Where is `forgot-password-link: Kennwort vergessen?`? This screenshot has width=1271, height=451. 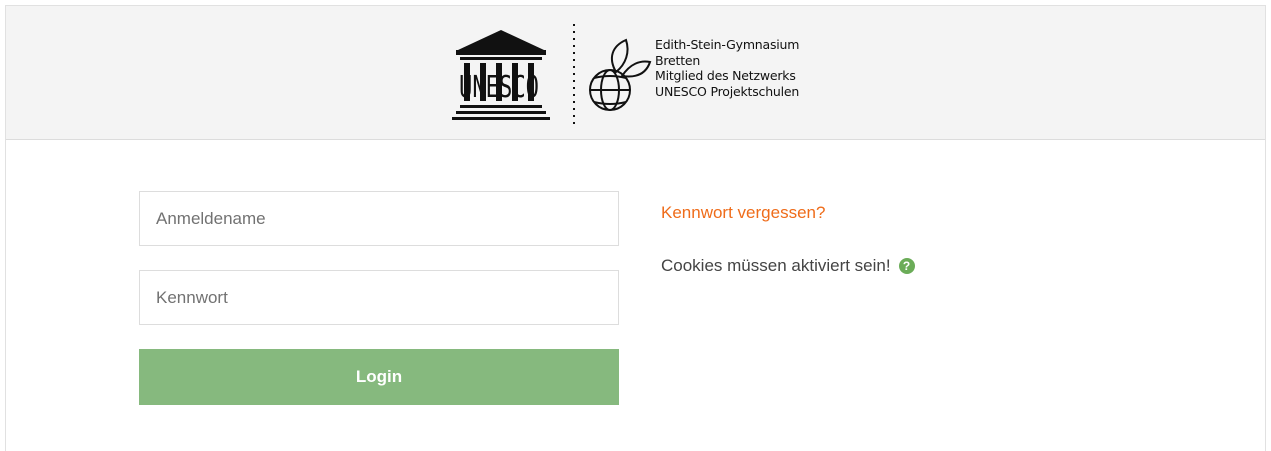 forgot-password-link: Kennwort vergessen? is located at coordinates (743, 213).